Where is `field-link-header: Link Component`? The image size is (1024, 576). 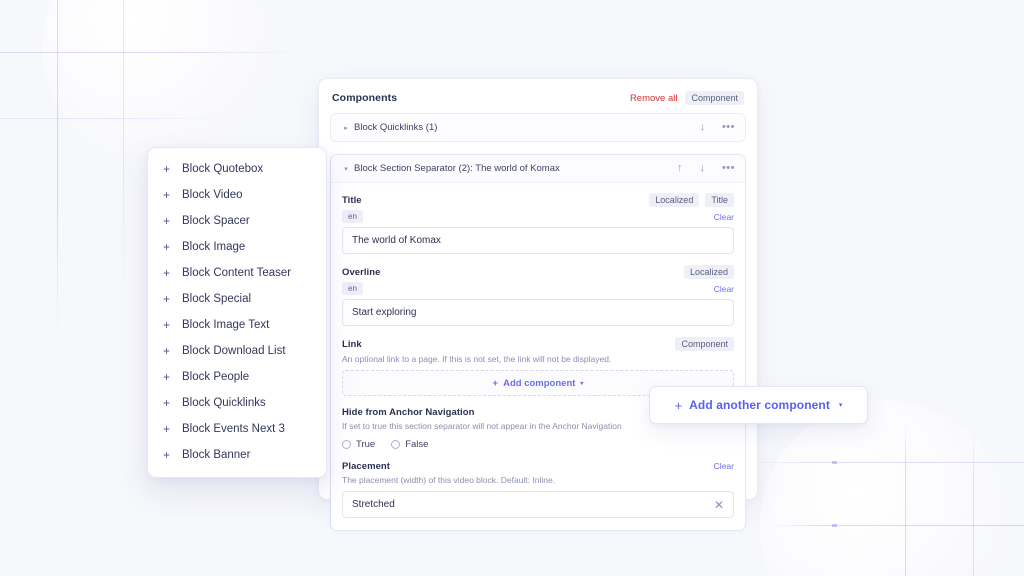
field-link-header: Link Component is located at coordinates (538, 344).